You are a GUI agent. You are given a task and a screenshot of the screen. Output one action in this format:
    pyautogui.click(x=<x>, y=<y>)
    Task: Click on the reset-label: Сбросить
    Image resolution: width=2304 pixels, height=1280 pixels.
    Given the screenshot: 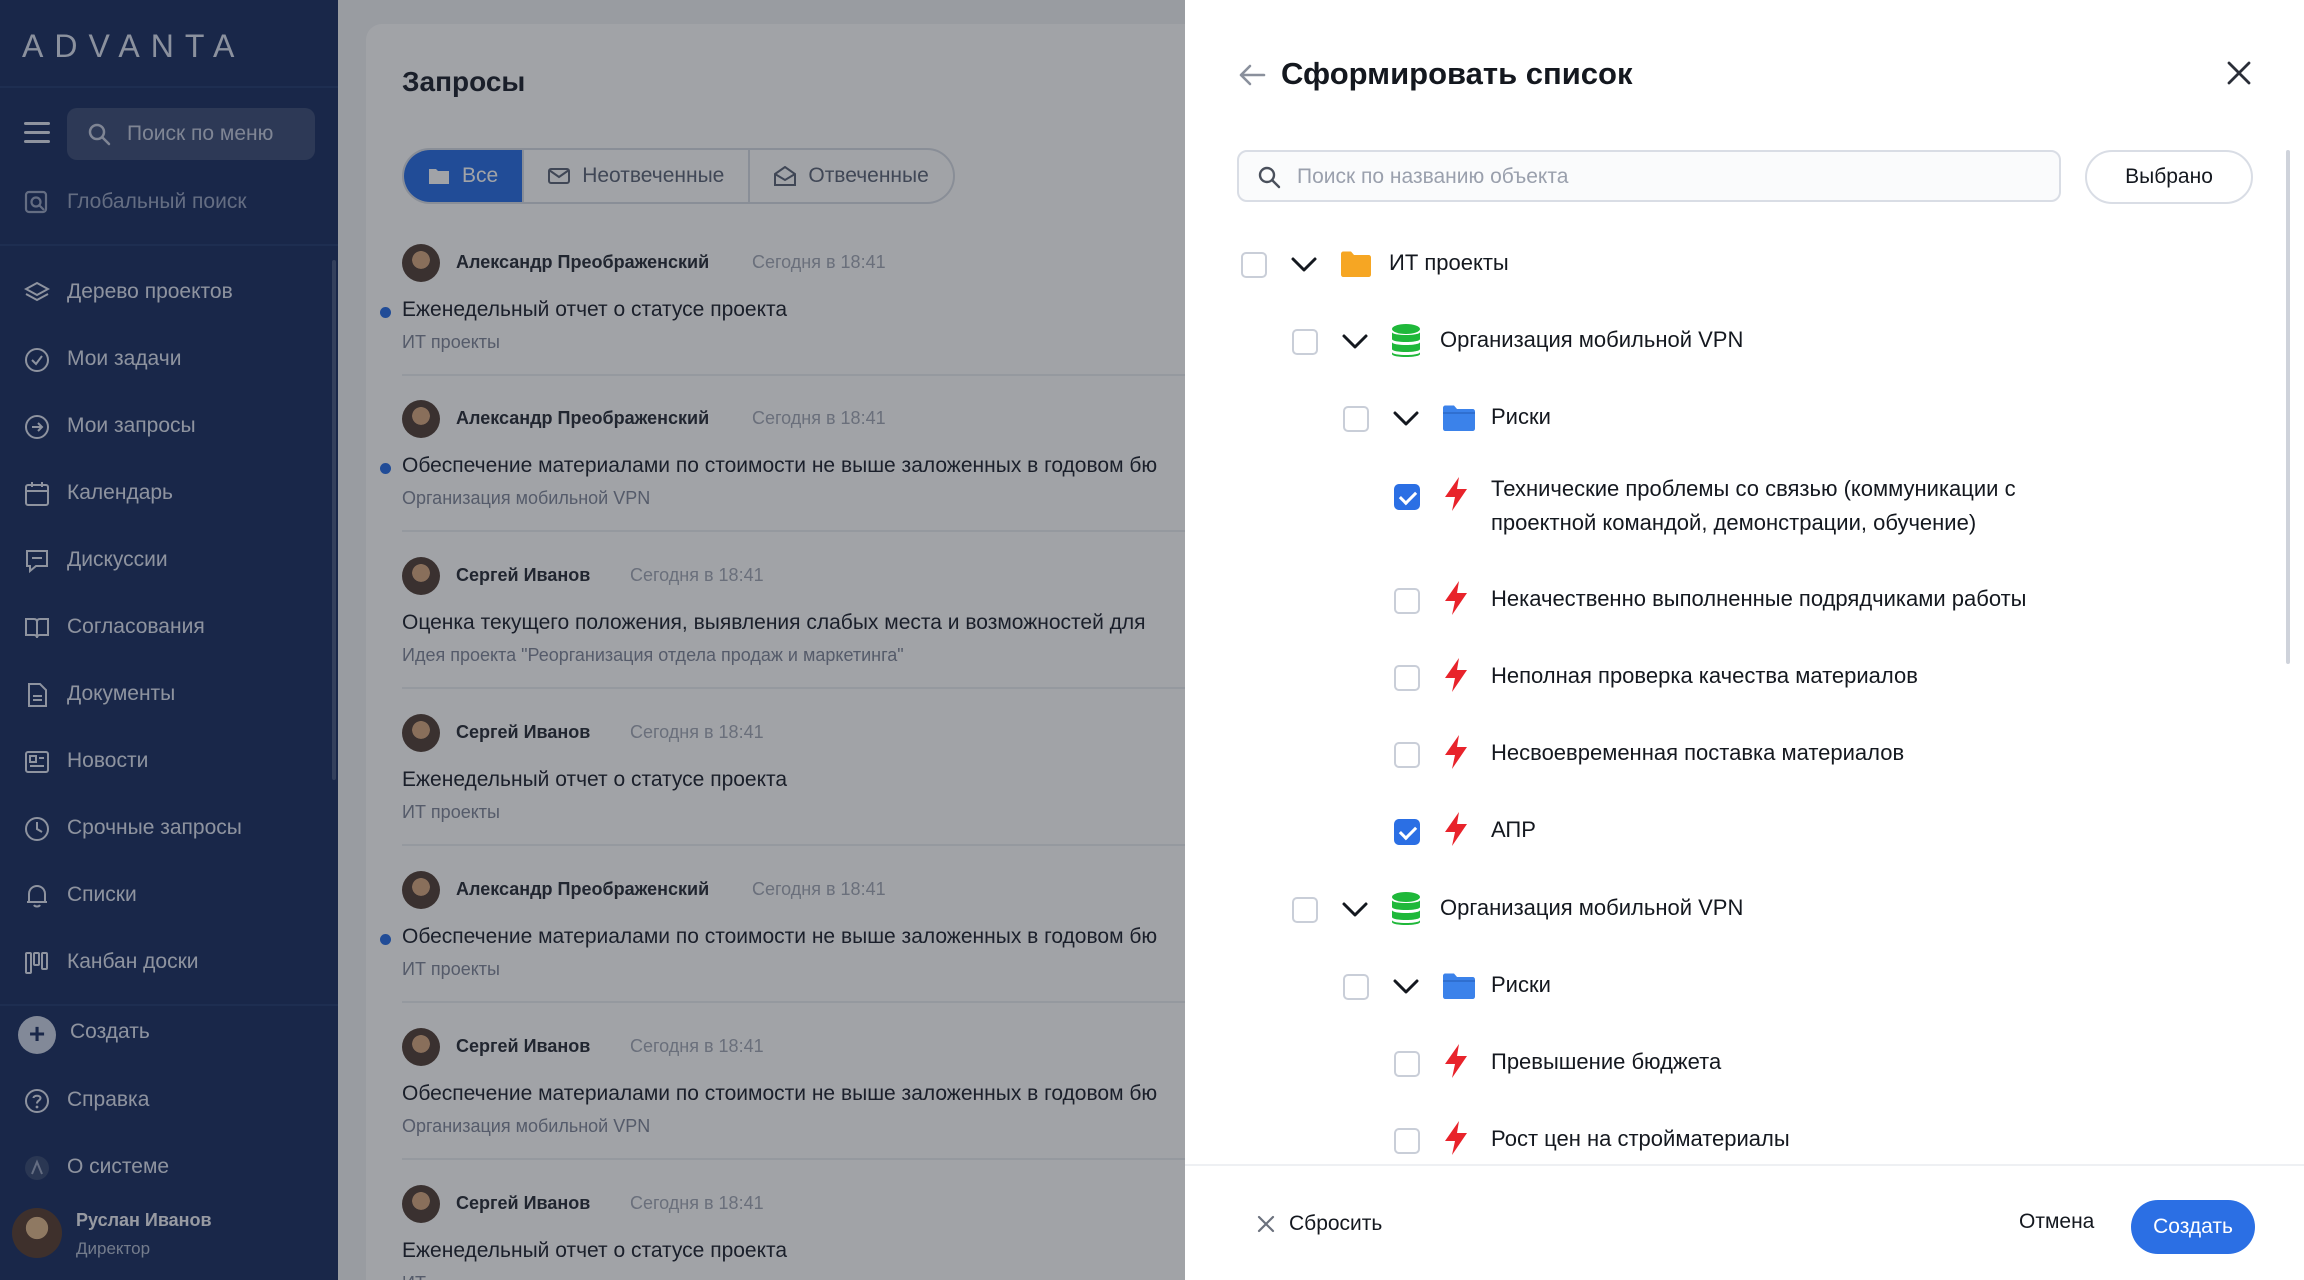 What is the action you would take?
    pyautogui.click(x=1336, y=1223)
    